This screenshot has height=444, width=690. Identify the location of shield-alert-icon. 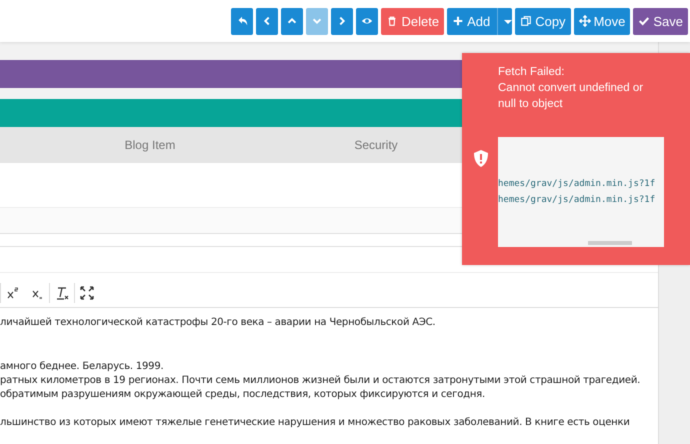
(481, 158).